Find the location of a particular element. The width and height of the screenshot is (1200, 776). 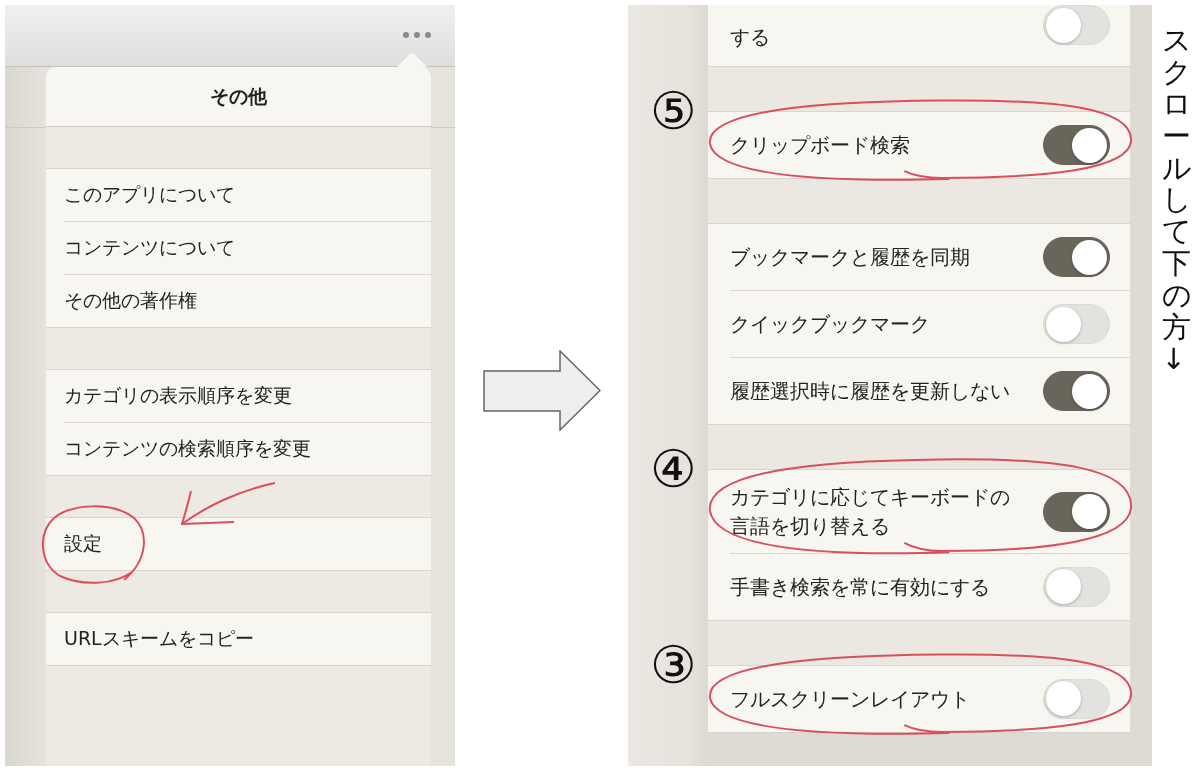

popover-title: その他 is located at coordinates (238, 96).